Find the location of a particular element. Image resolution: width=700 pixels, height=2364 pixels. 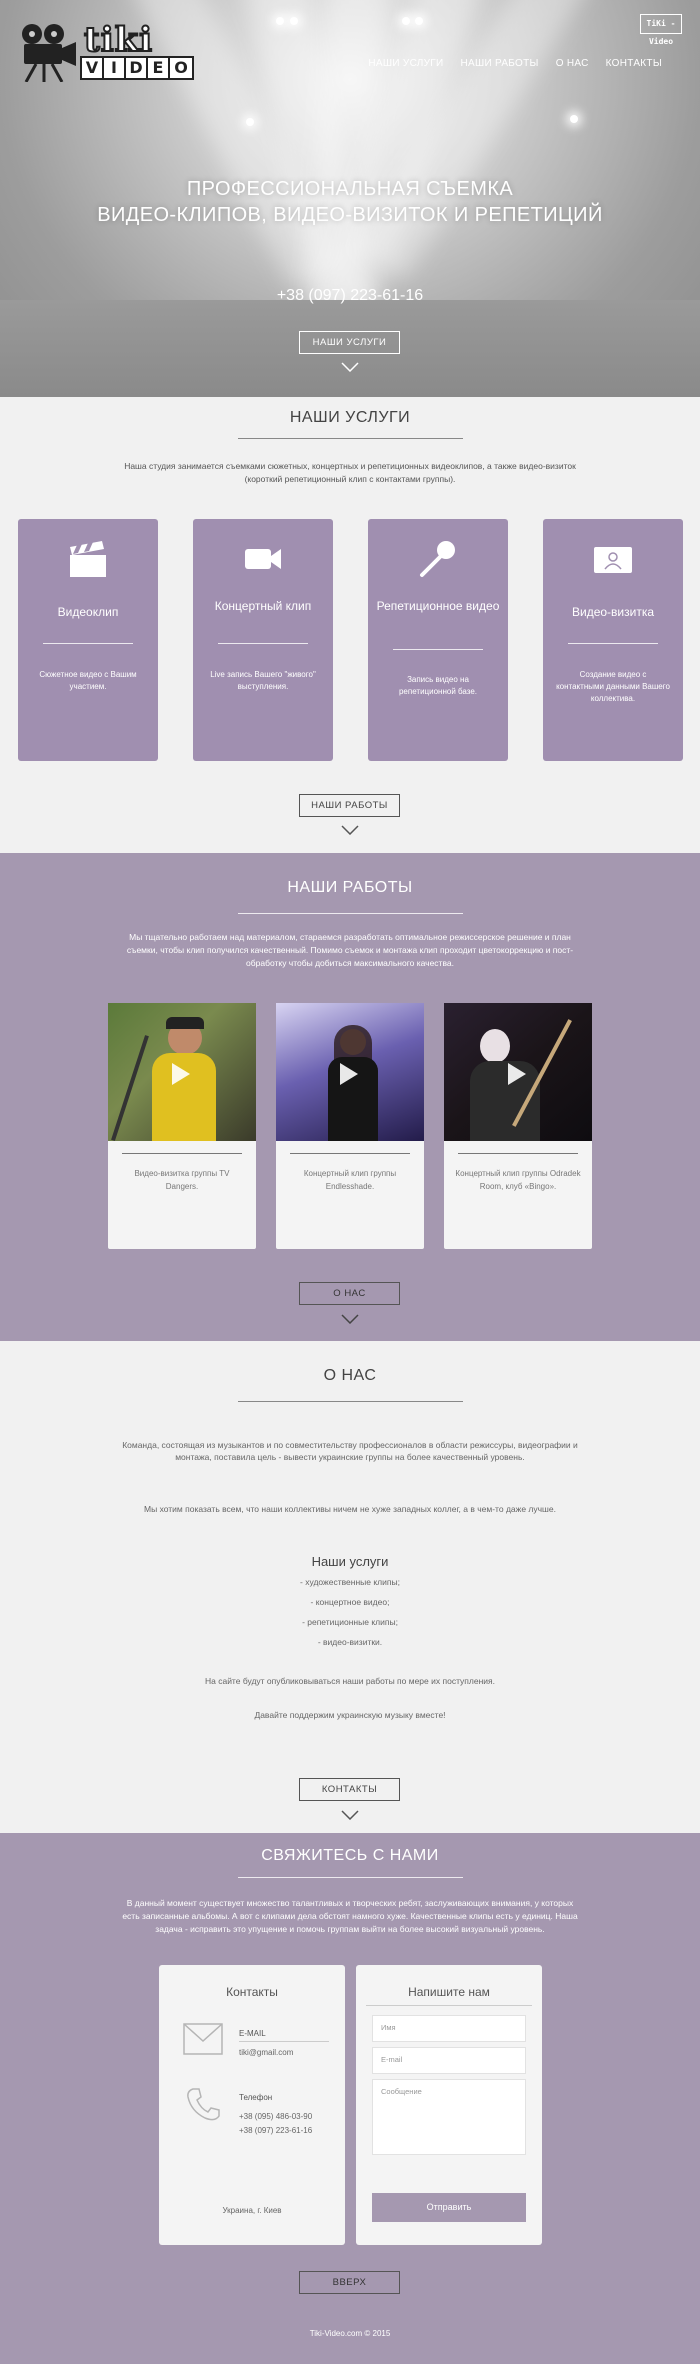

hero-services-button: НАШИ УСЛУГИ is located at coordinates (349, 342).